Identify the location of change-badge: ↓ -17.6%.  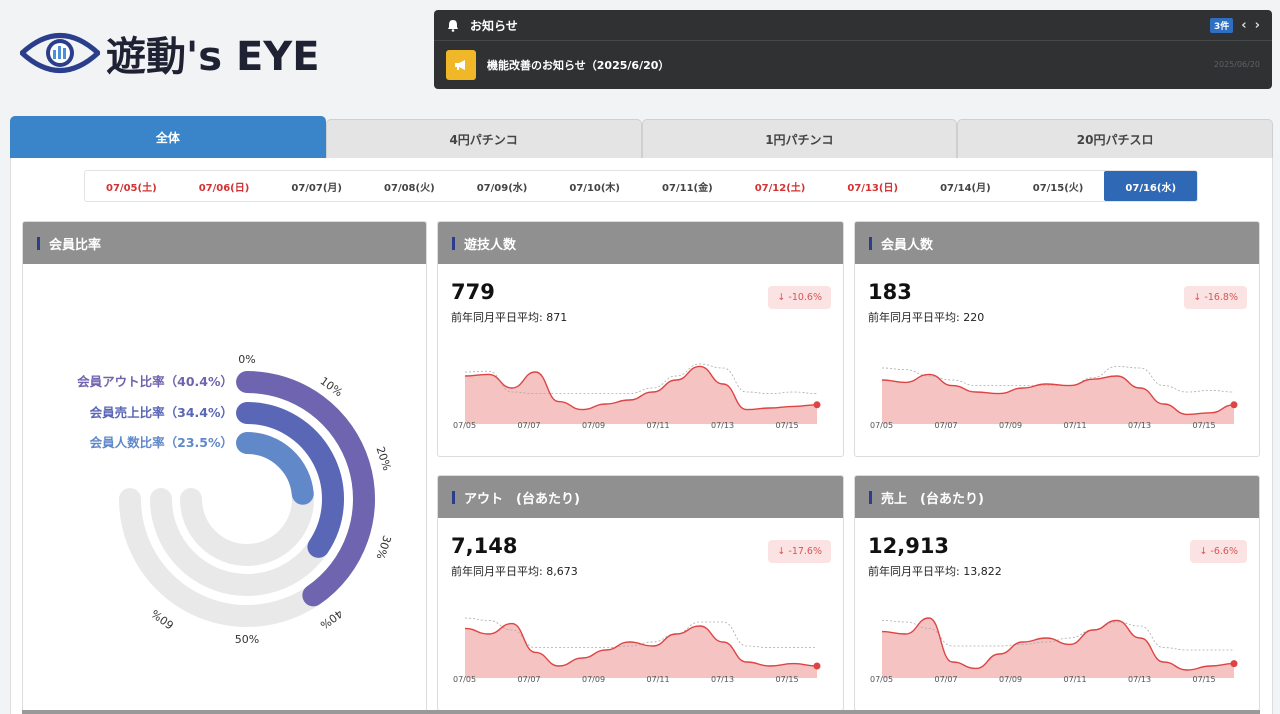
(799, 551).